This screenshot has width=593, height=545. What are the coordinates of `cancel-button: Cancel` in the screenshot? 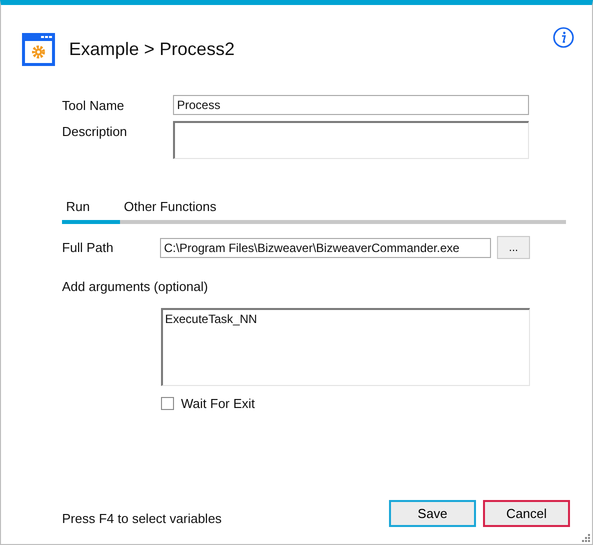 It's located at (526, 513).